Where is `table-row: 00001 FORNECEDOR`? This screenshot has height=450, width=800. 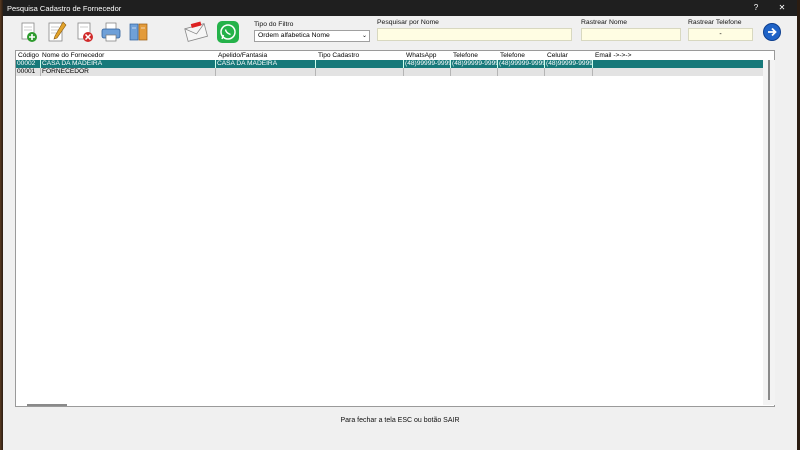
table-row: 00001 FORNECEDOR is located at coordinates (395, 72).